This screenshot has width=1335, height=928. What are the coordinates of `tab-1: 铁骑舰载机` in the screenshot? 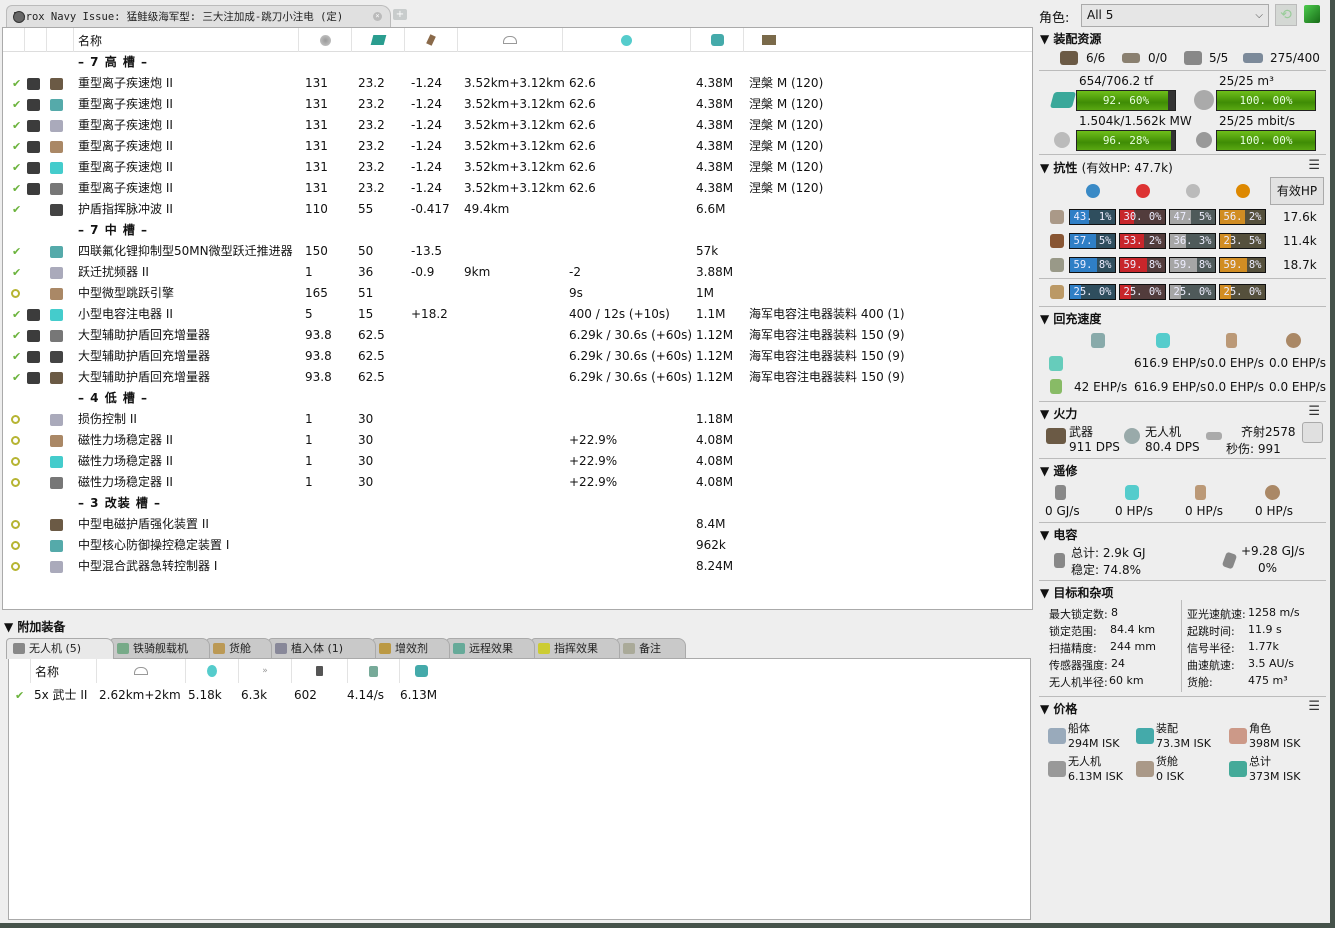 It's located at (160, 648).